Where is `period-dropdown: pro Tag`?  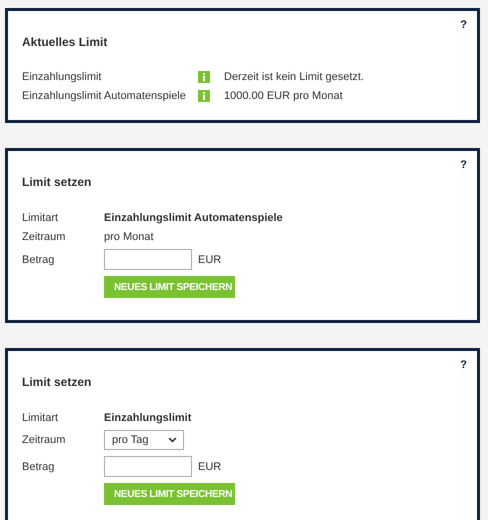
period-dropdown: pro Tag is located at coordinates (144, 440).